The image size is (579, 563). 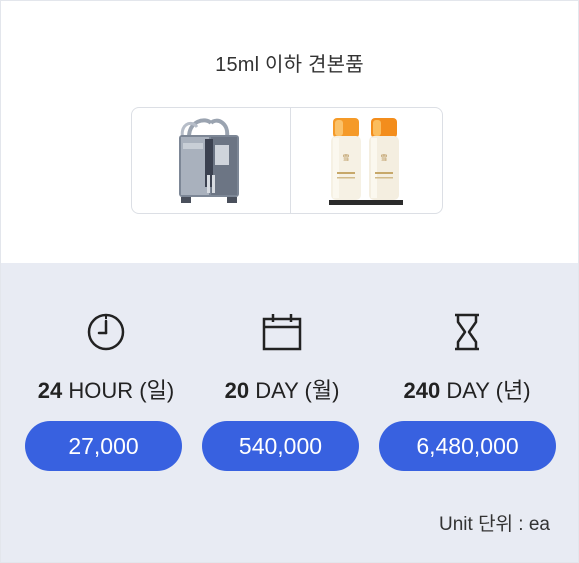 What do you see at coordinates (467, 332) in the screenshot?
I see `hourglass-icon` at bounding box center [467, 332].